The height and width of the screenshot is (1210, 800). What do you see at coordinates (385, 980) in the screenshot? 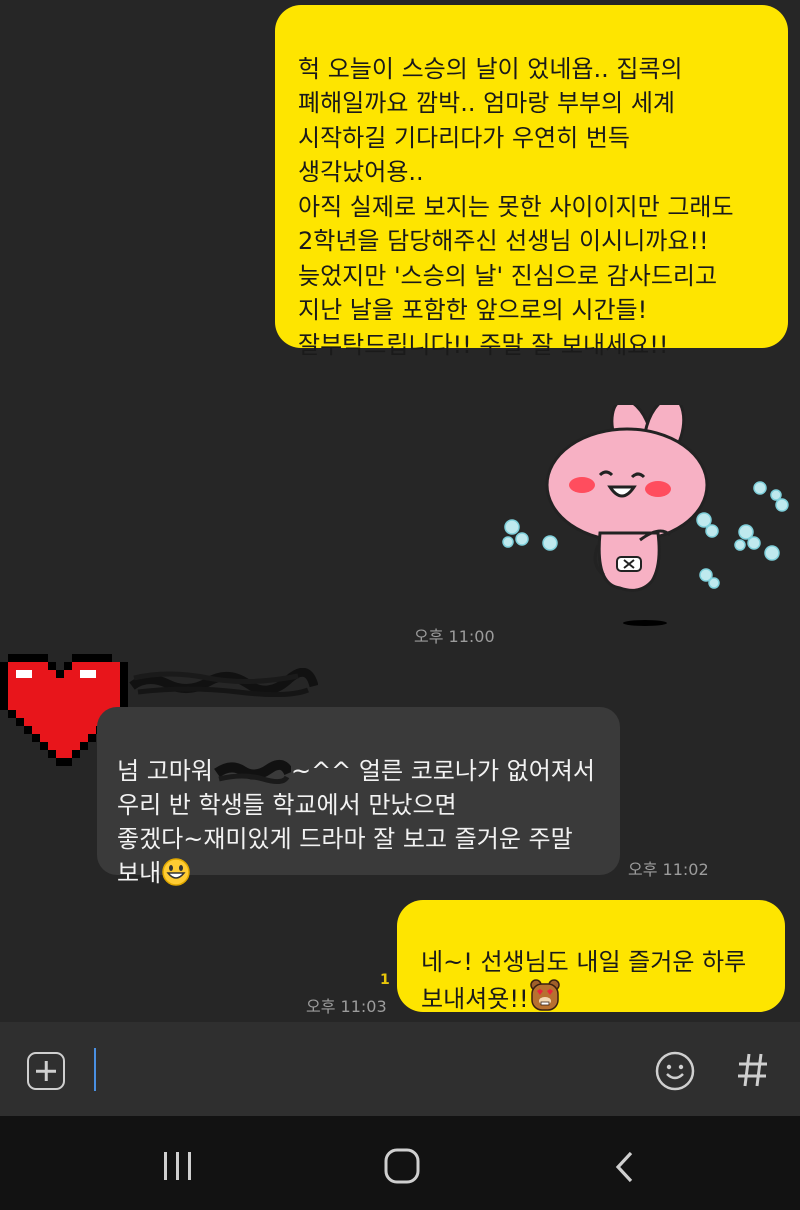
I see `unread-count: 1` at bounding box center [385, 980].